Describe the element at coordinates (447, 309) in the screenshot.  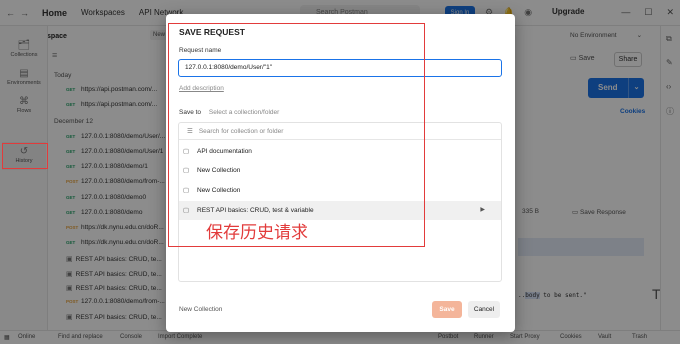
I see `save-button: Save` at that location.